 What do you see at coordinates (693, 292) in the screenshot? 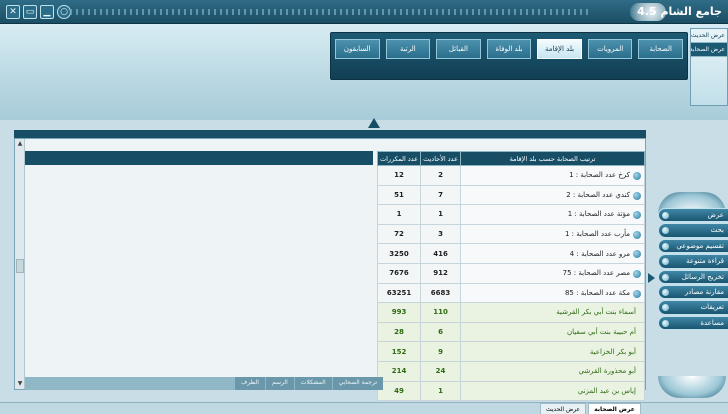
I see `side-nav-item: مقارنة مصادر` at bounding box center [693, 292].